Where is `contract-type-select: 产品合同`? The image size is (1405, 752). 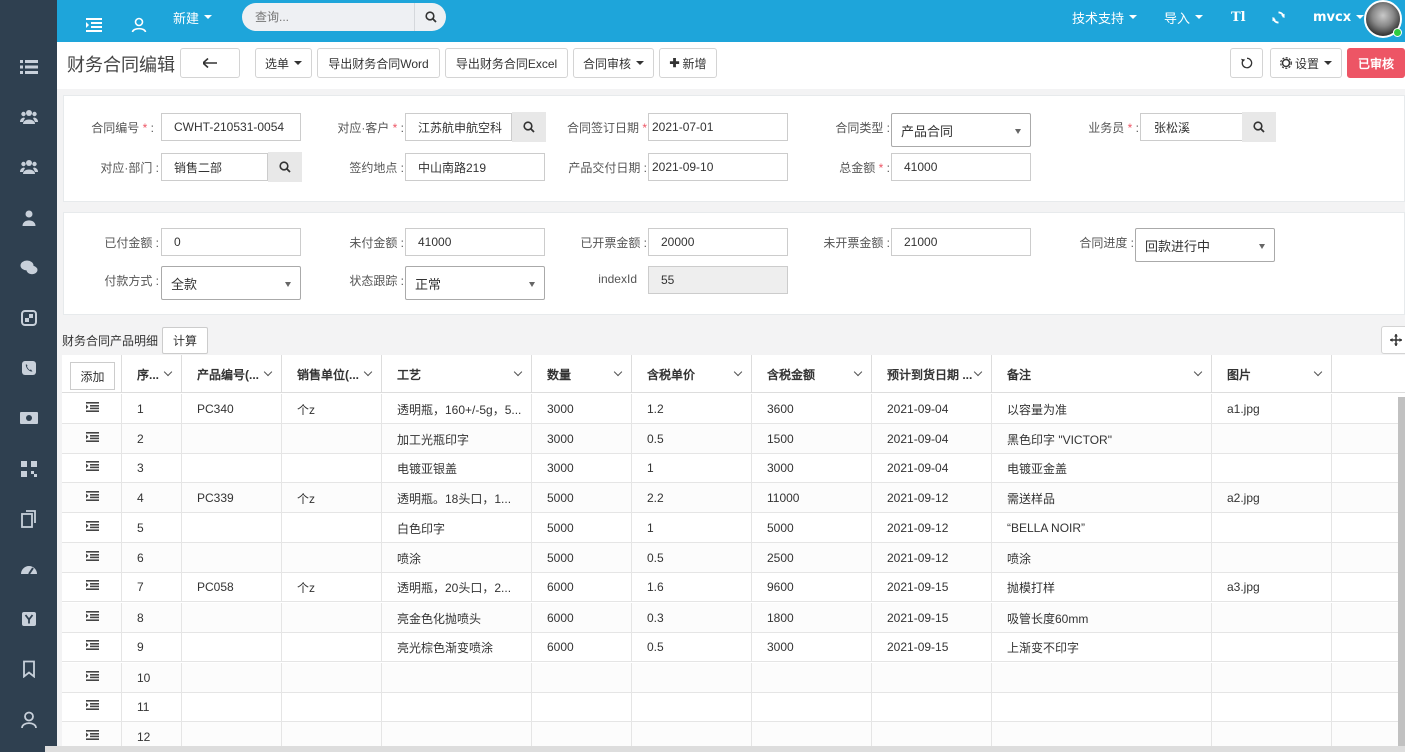 contract-type-select: 产品合同 is located at coordinates (961, 130).